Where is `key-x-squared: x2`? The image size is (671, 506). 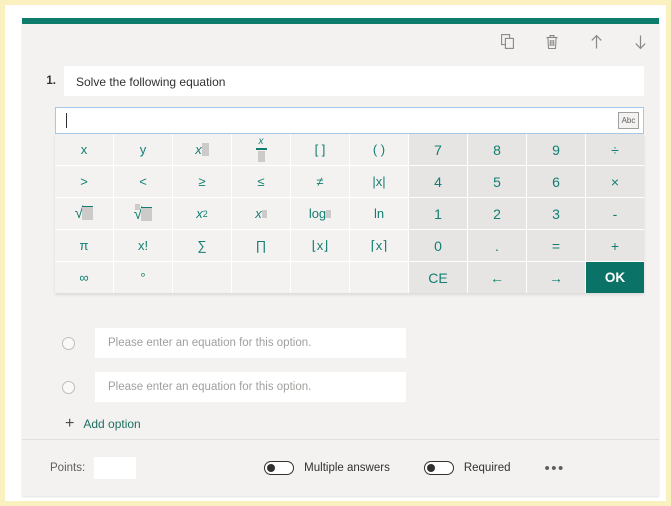 key-x-squared: x2 is located at coordinates (202, 213).